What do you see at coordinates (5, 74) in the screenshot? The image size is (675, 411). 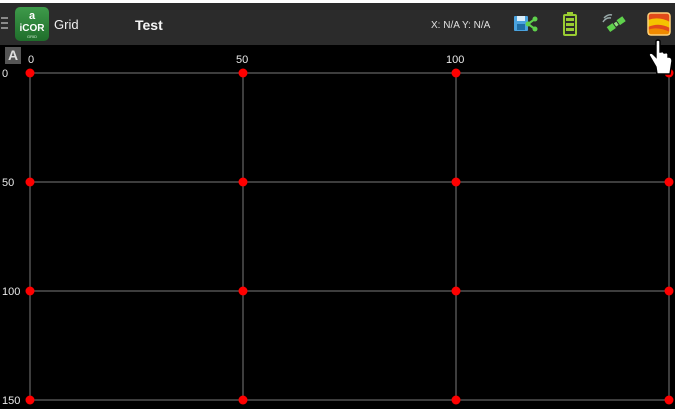 I see `y-tick-label: 0` at bounding box center [5, 74].